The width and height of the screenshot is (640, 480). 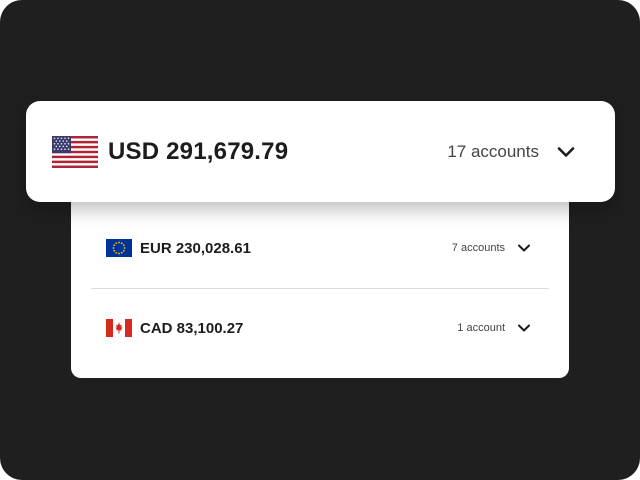 I want to click on balance-amount: EUR 230,028.61, so click(x=195, y=248).